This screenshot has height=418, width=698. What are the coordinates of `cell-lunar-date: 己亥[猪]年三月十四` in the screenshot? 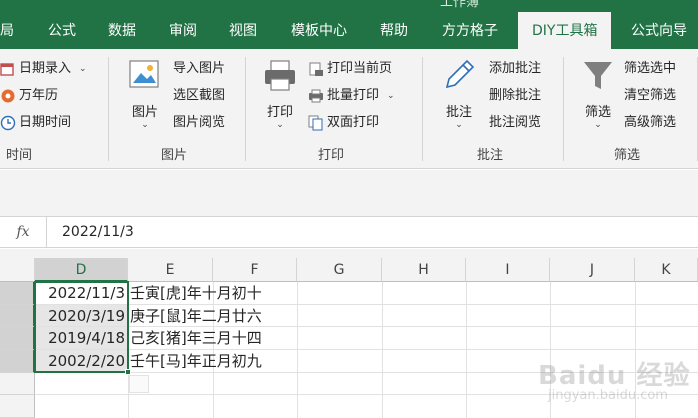 It's located at (196, 338).